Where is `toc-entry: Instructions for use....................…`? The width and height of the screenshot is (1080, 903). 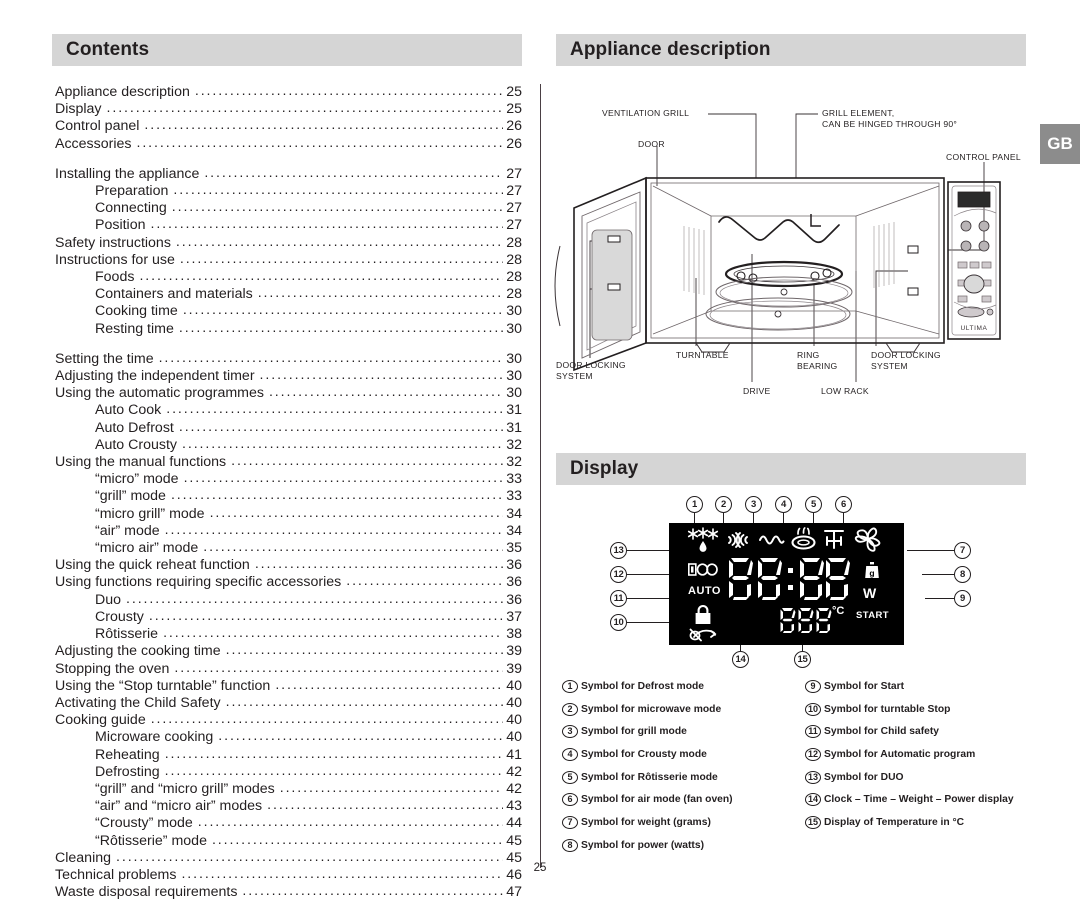 toc-entry: Instructions for use....................… is located at coordinates (288, 260).